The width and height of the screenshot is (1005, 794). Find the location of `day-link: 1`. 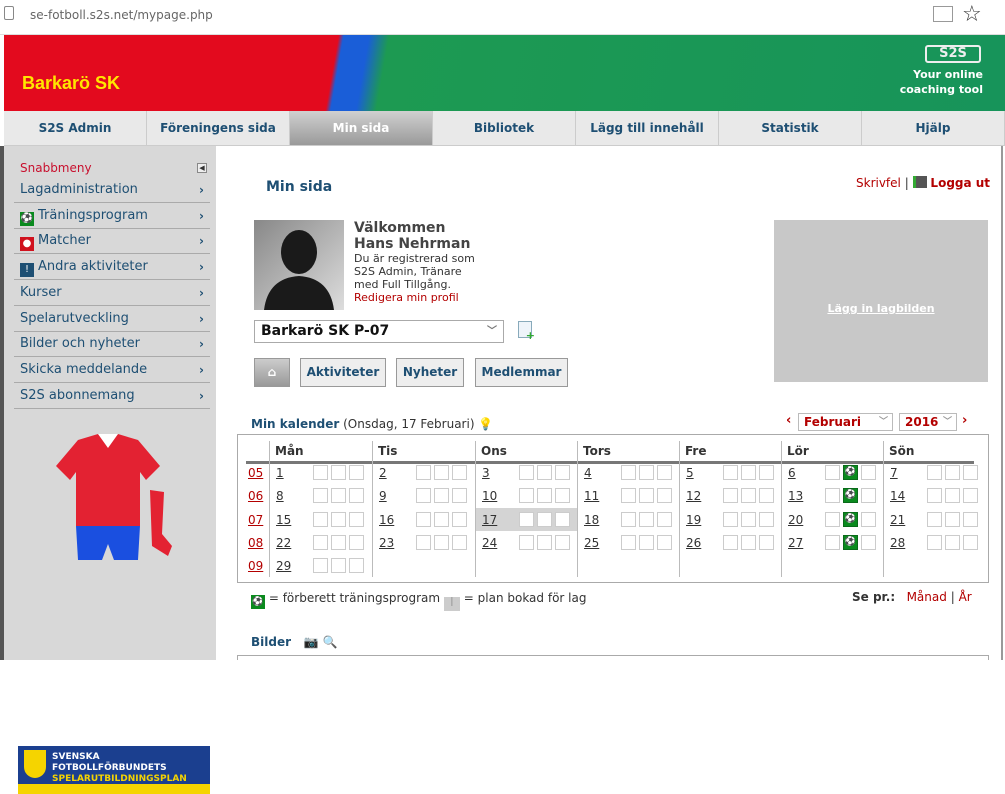

day-link: 1 is located at coordinates (280, 473).